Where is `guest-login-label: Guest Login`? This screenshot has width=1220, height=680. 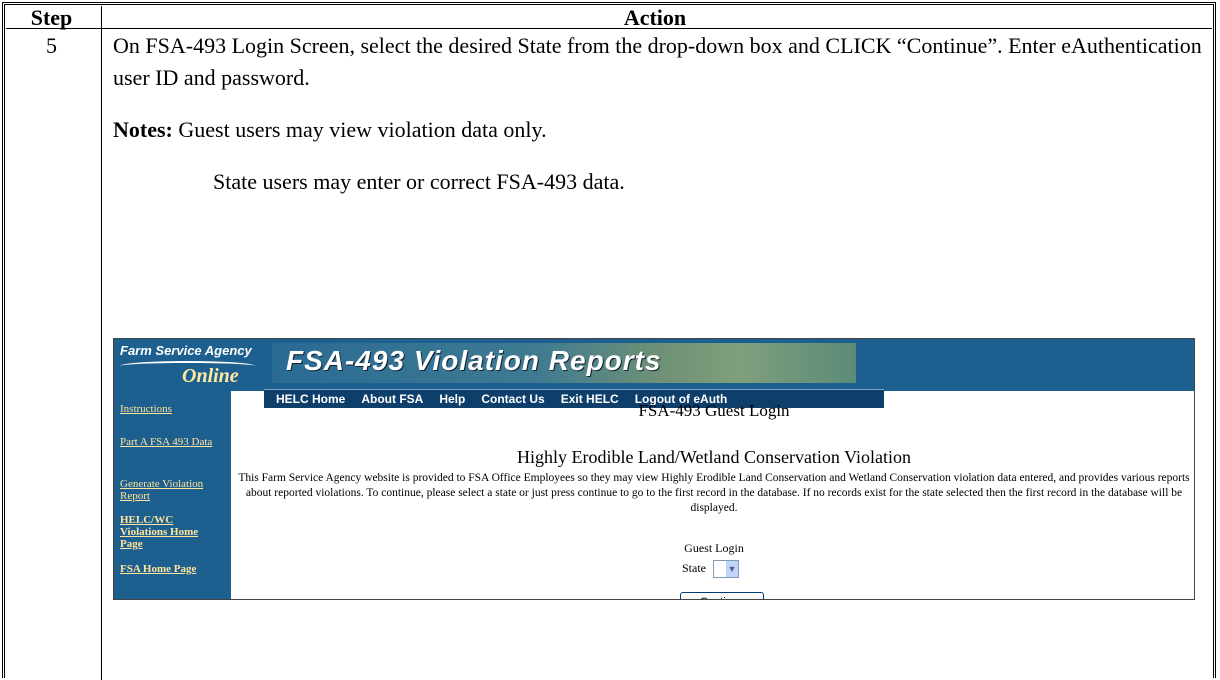 guest-login-label: Guest Login is located at coordinates (714, 548).